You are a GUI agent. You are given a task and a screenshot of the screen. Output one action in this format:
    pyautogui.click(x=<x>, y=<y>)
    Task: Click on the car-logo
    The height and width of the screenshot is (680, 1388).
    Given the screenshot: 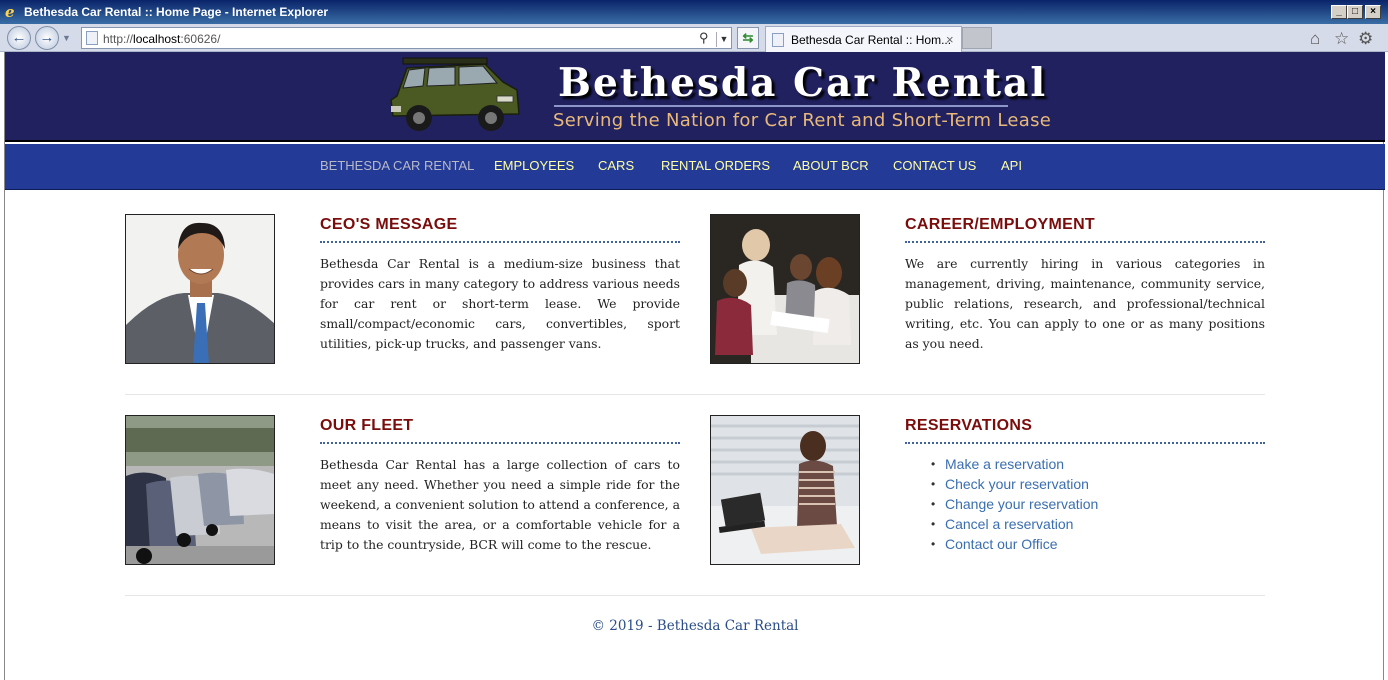 What is the action you would take?
    pyautogui.click(x=455, y=94)
    